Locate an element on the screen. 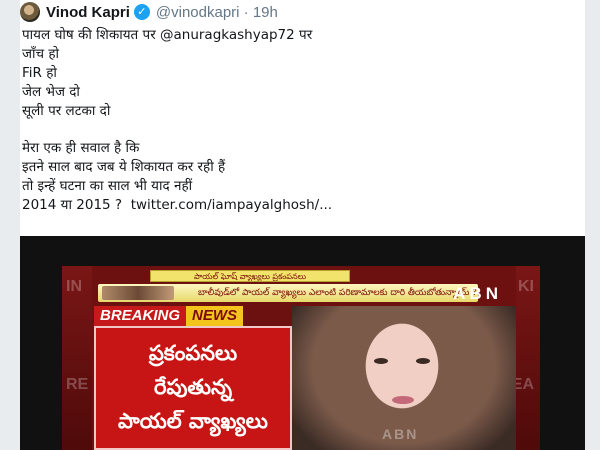 This screenshot has height=450, width=600. headline-line: ప్రకంపనలు is located at coordinates (193, 353).